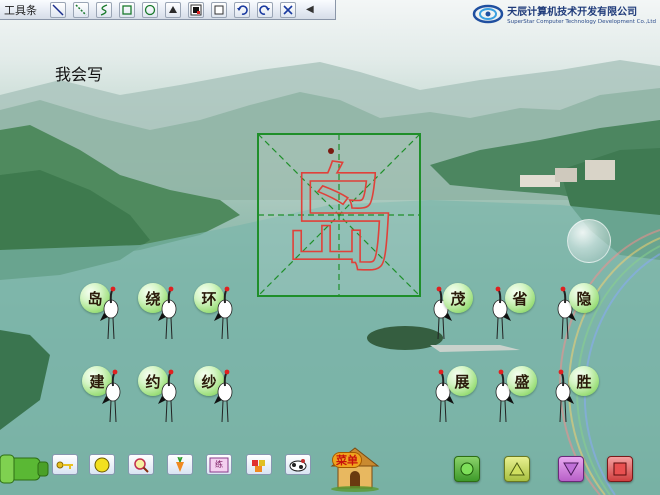  Describe the element at coordinates (79, 74) in the screenshot. I see `lesson-title: 我会写` at that location.